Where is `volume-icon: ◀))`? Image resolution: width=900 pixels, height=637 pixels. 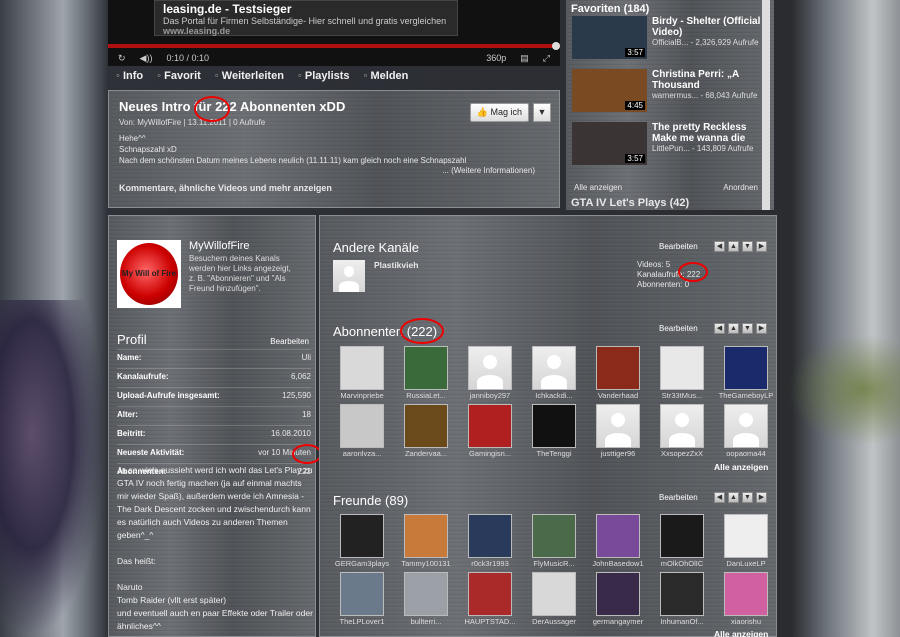 volume-icon: ◀)) is located at coordinates (146, 58).